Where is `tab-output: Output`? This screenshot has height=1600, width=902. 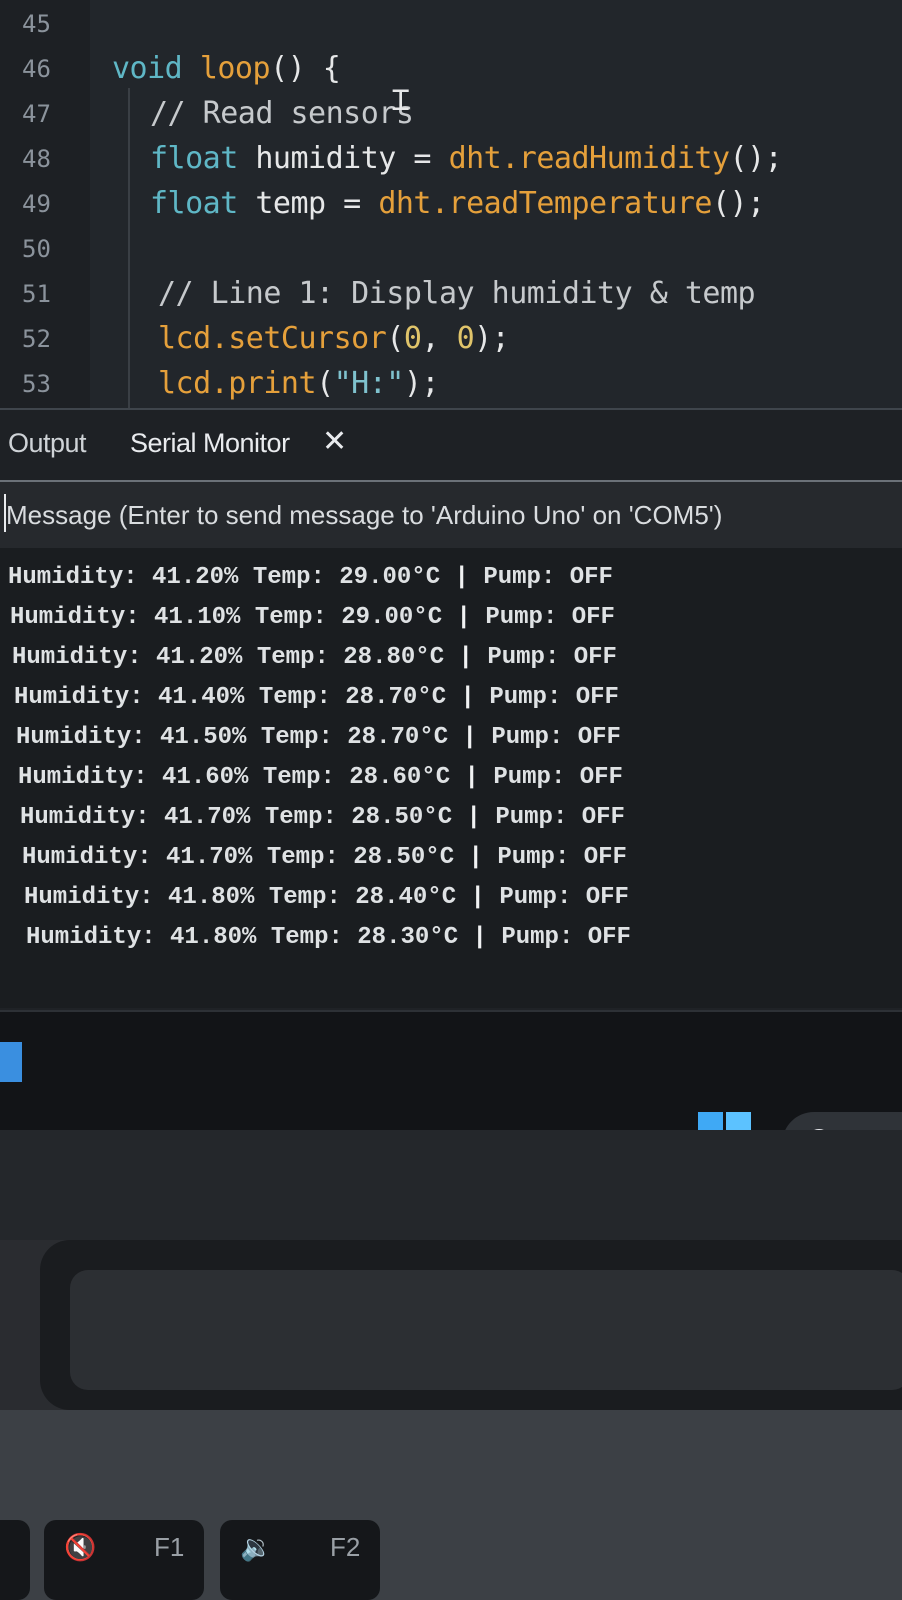 tab-output: Output is located at coordinates (47, 443).